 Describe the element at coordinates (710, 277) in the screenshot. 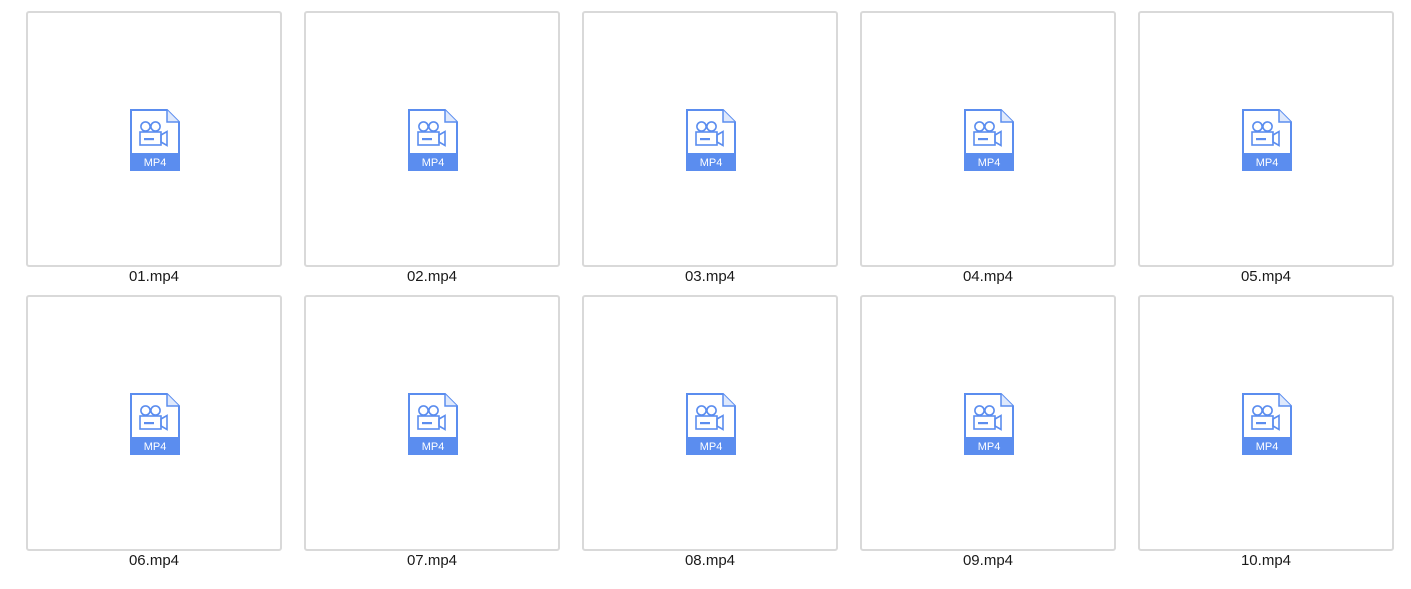

I see `file-name-label: 03.mp4` at that location.